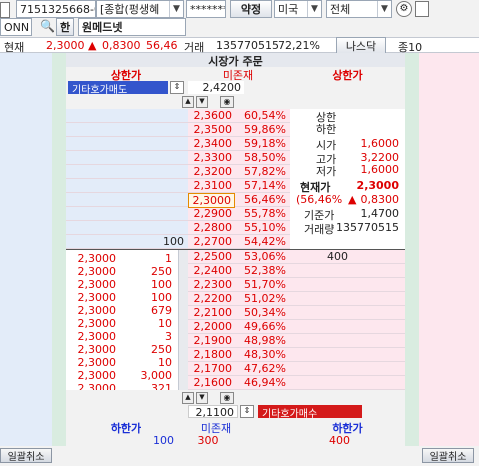 This screenshot has width=479, height=466. I want to click on bid-row: 2,1600 46,94%, so click(296, 383).